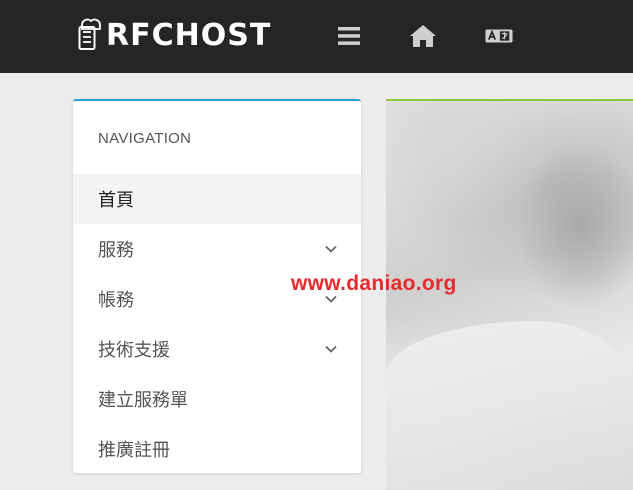 The height and width of the screenshot is (490, 633). I want to click on home-icon, so click(423, 36).